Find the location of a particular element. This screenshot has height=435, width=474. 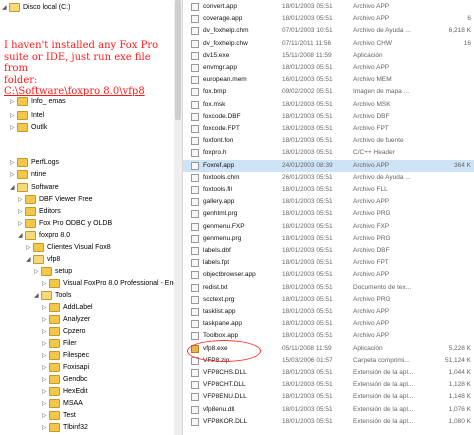

file-row: tasklist.app 18/01/2003 05:51 Archivo APP is located at coordinates (328, 312).